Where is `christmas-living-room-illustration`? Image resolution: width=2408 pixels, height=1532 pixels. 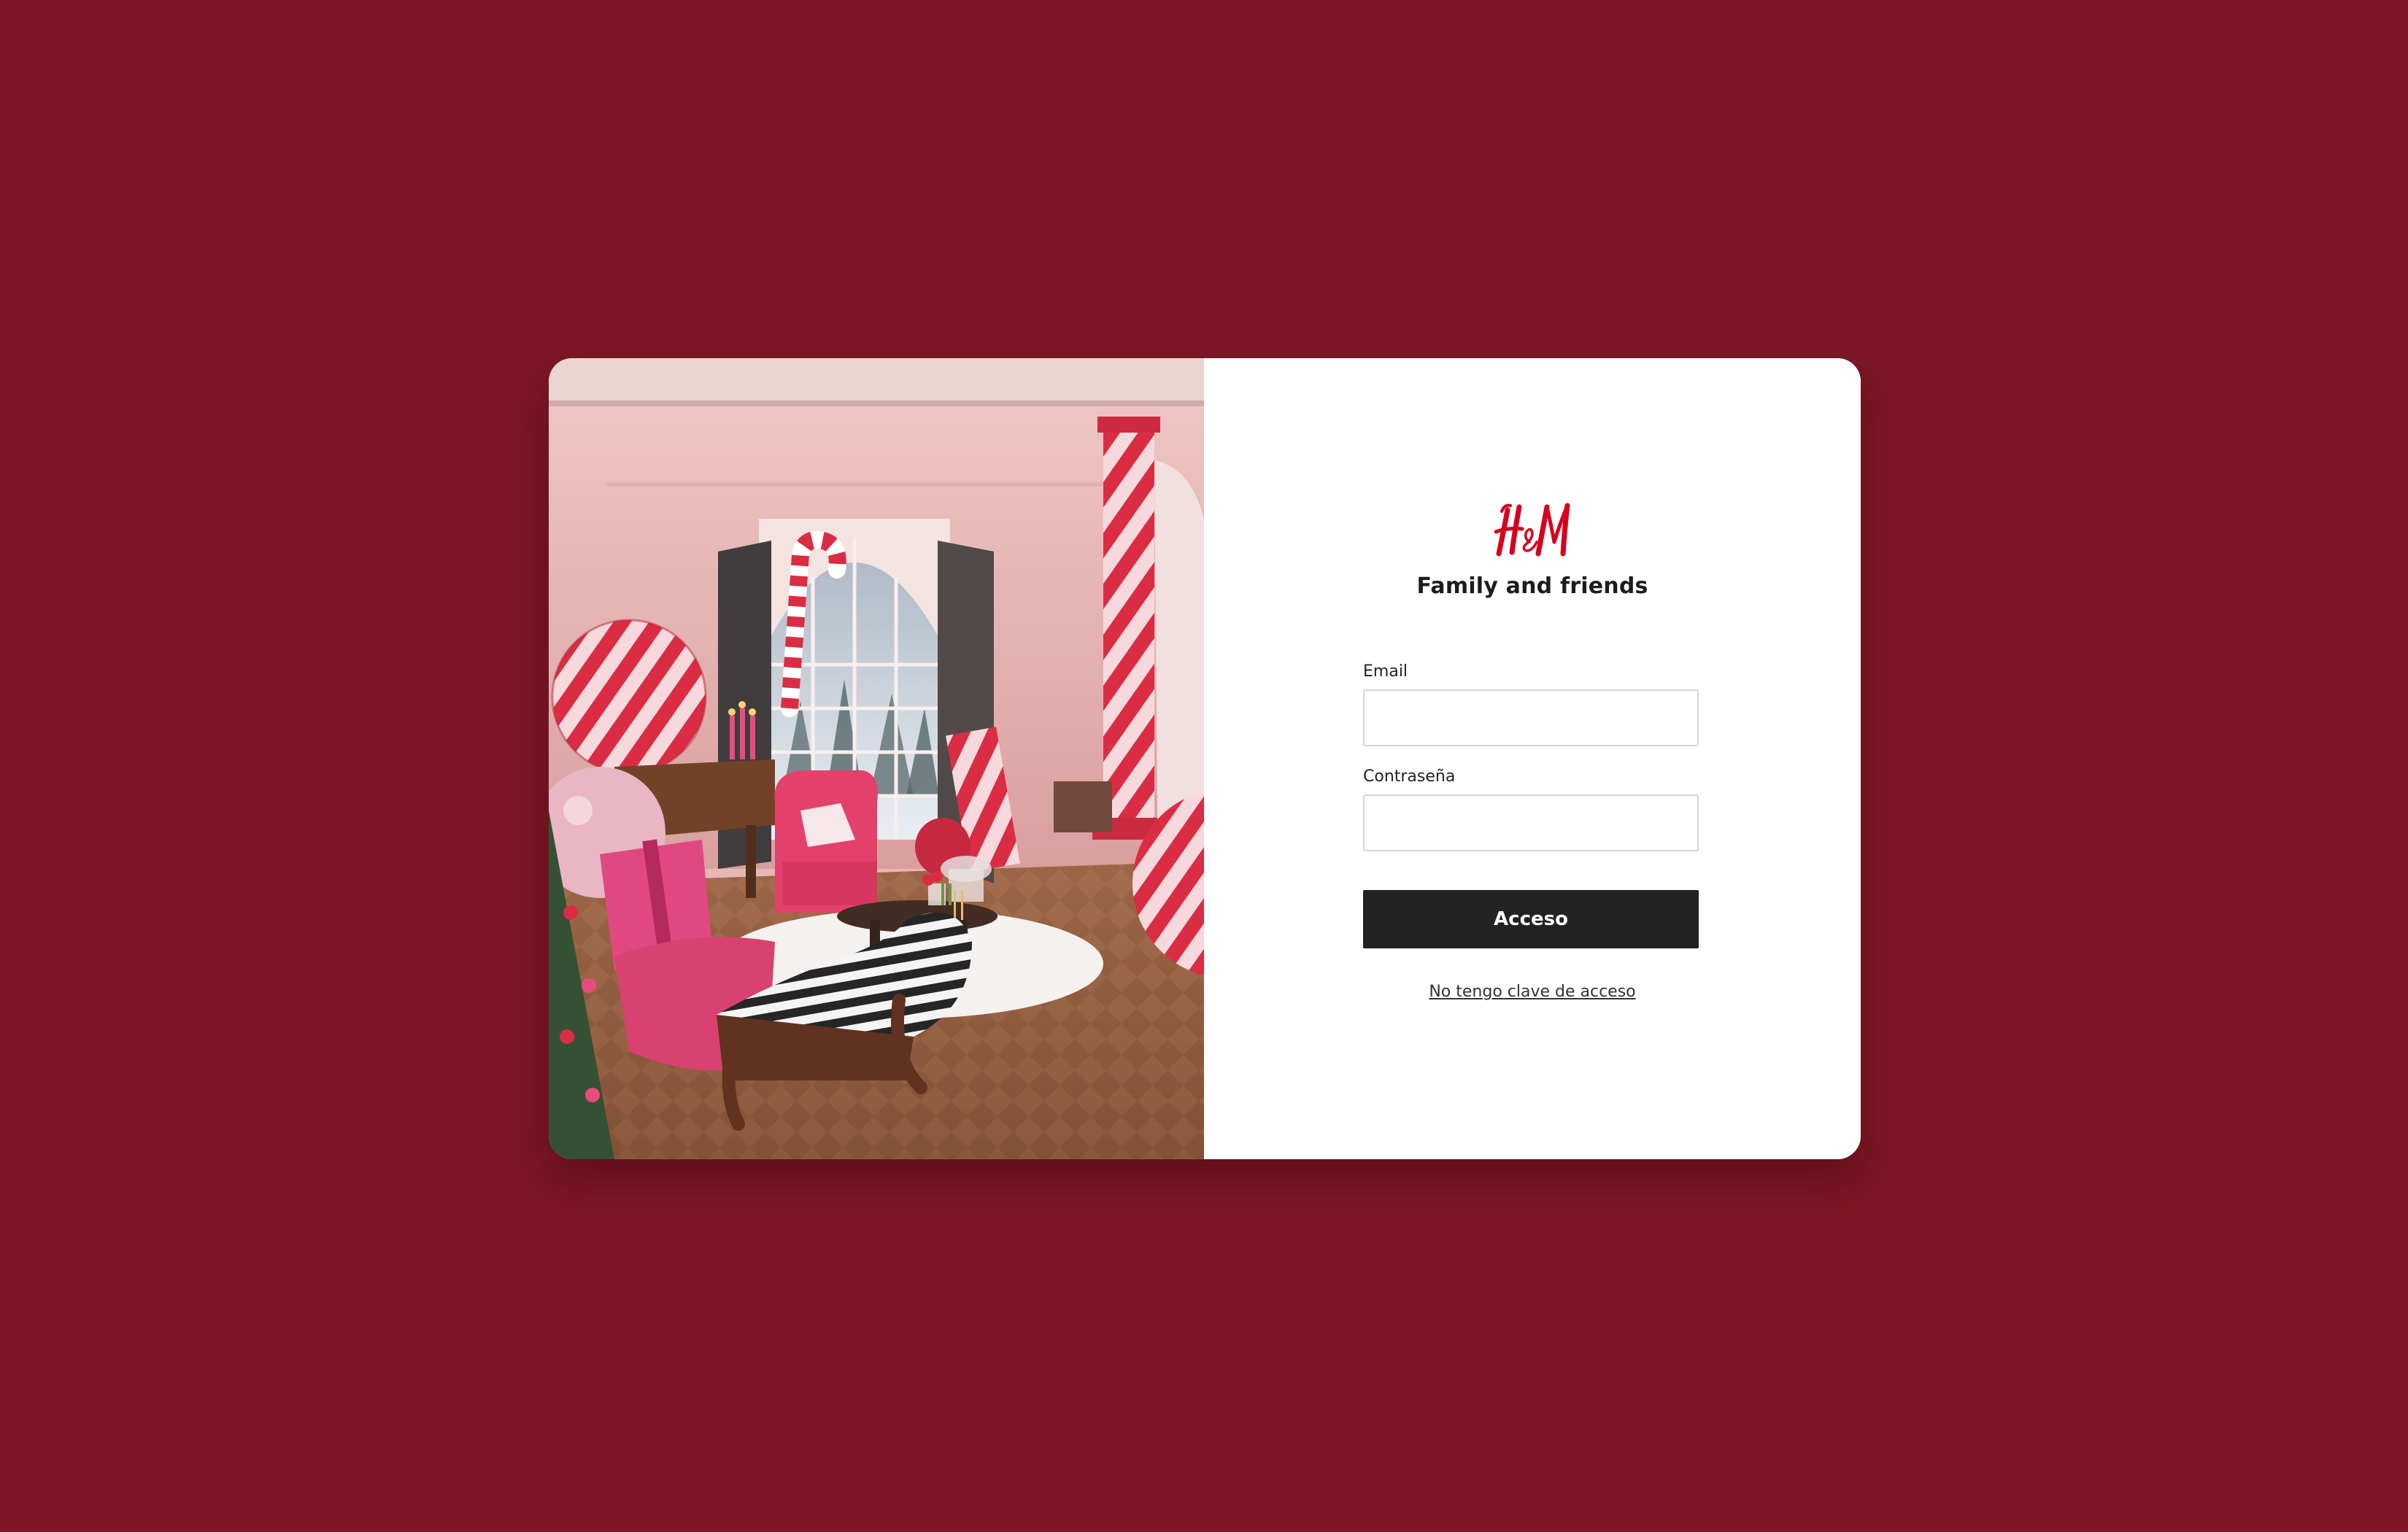 christmas-living-room-illustration is located at coordinates (876, 759).